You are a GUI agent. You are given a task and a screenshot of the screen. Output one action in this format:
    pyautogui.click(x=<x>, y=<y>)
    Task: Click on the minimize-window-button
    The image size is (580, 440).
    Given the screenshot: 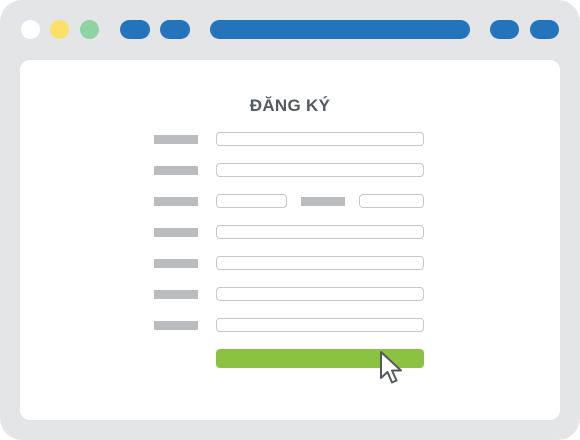 What is the action you would take?
    pyautogui.click(x=59, y=29)
    